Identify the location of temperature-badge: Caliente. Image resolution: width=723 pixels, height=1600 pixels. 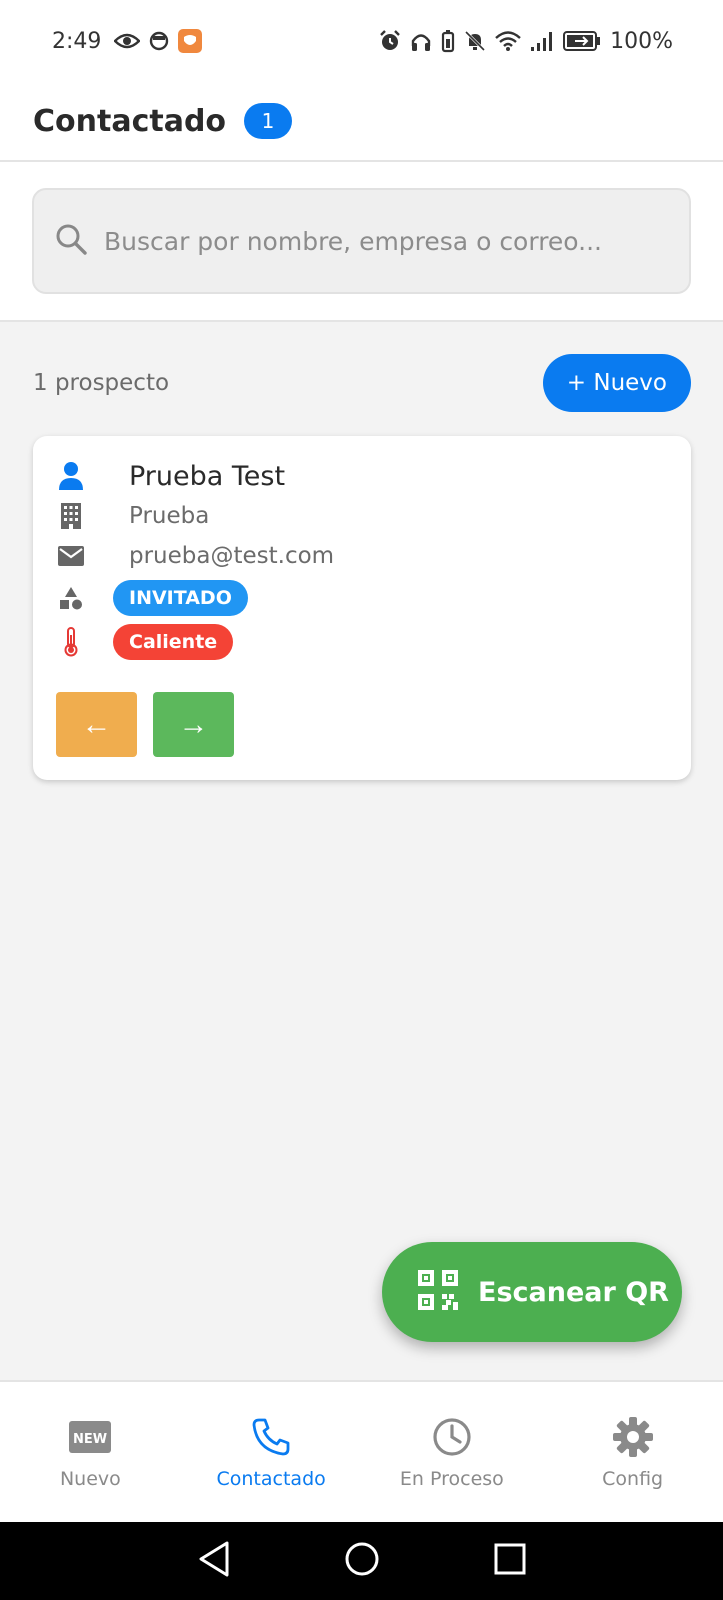
(173, 642).